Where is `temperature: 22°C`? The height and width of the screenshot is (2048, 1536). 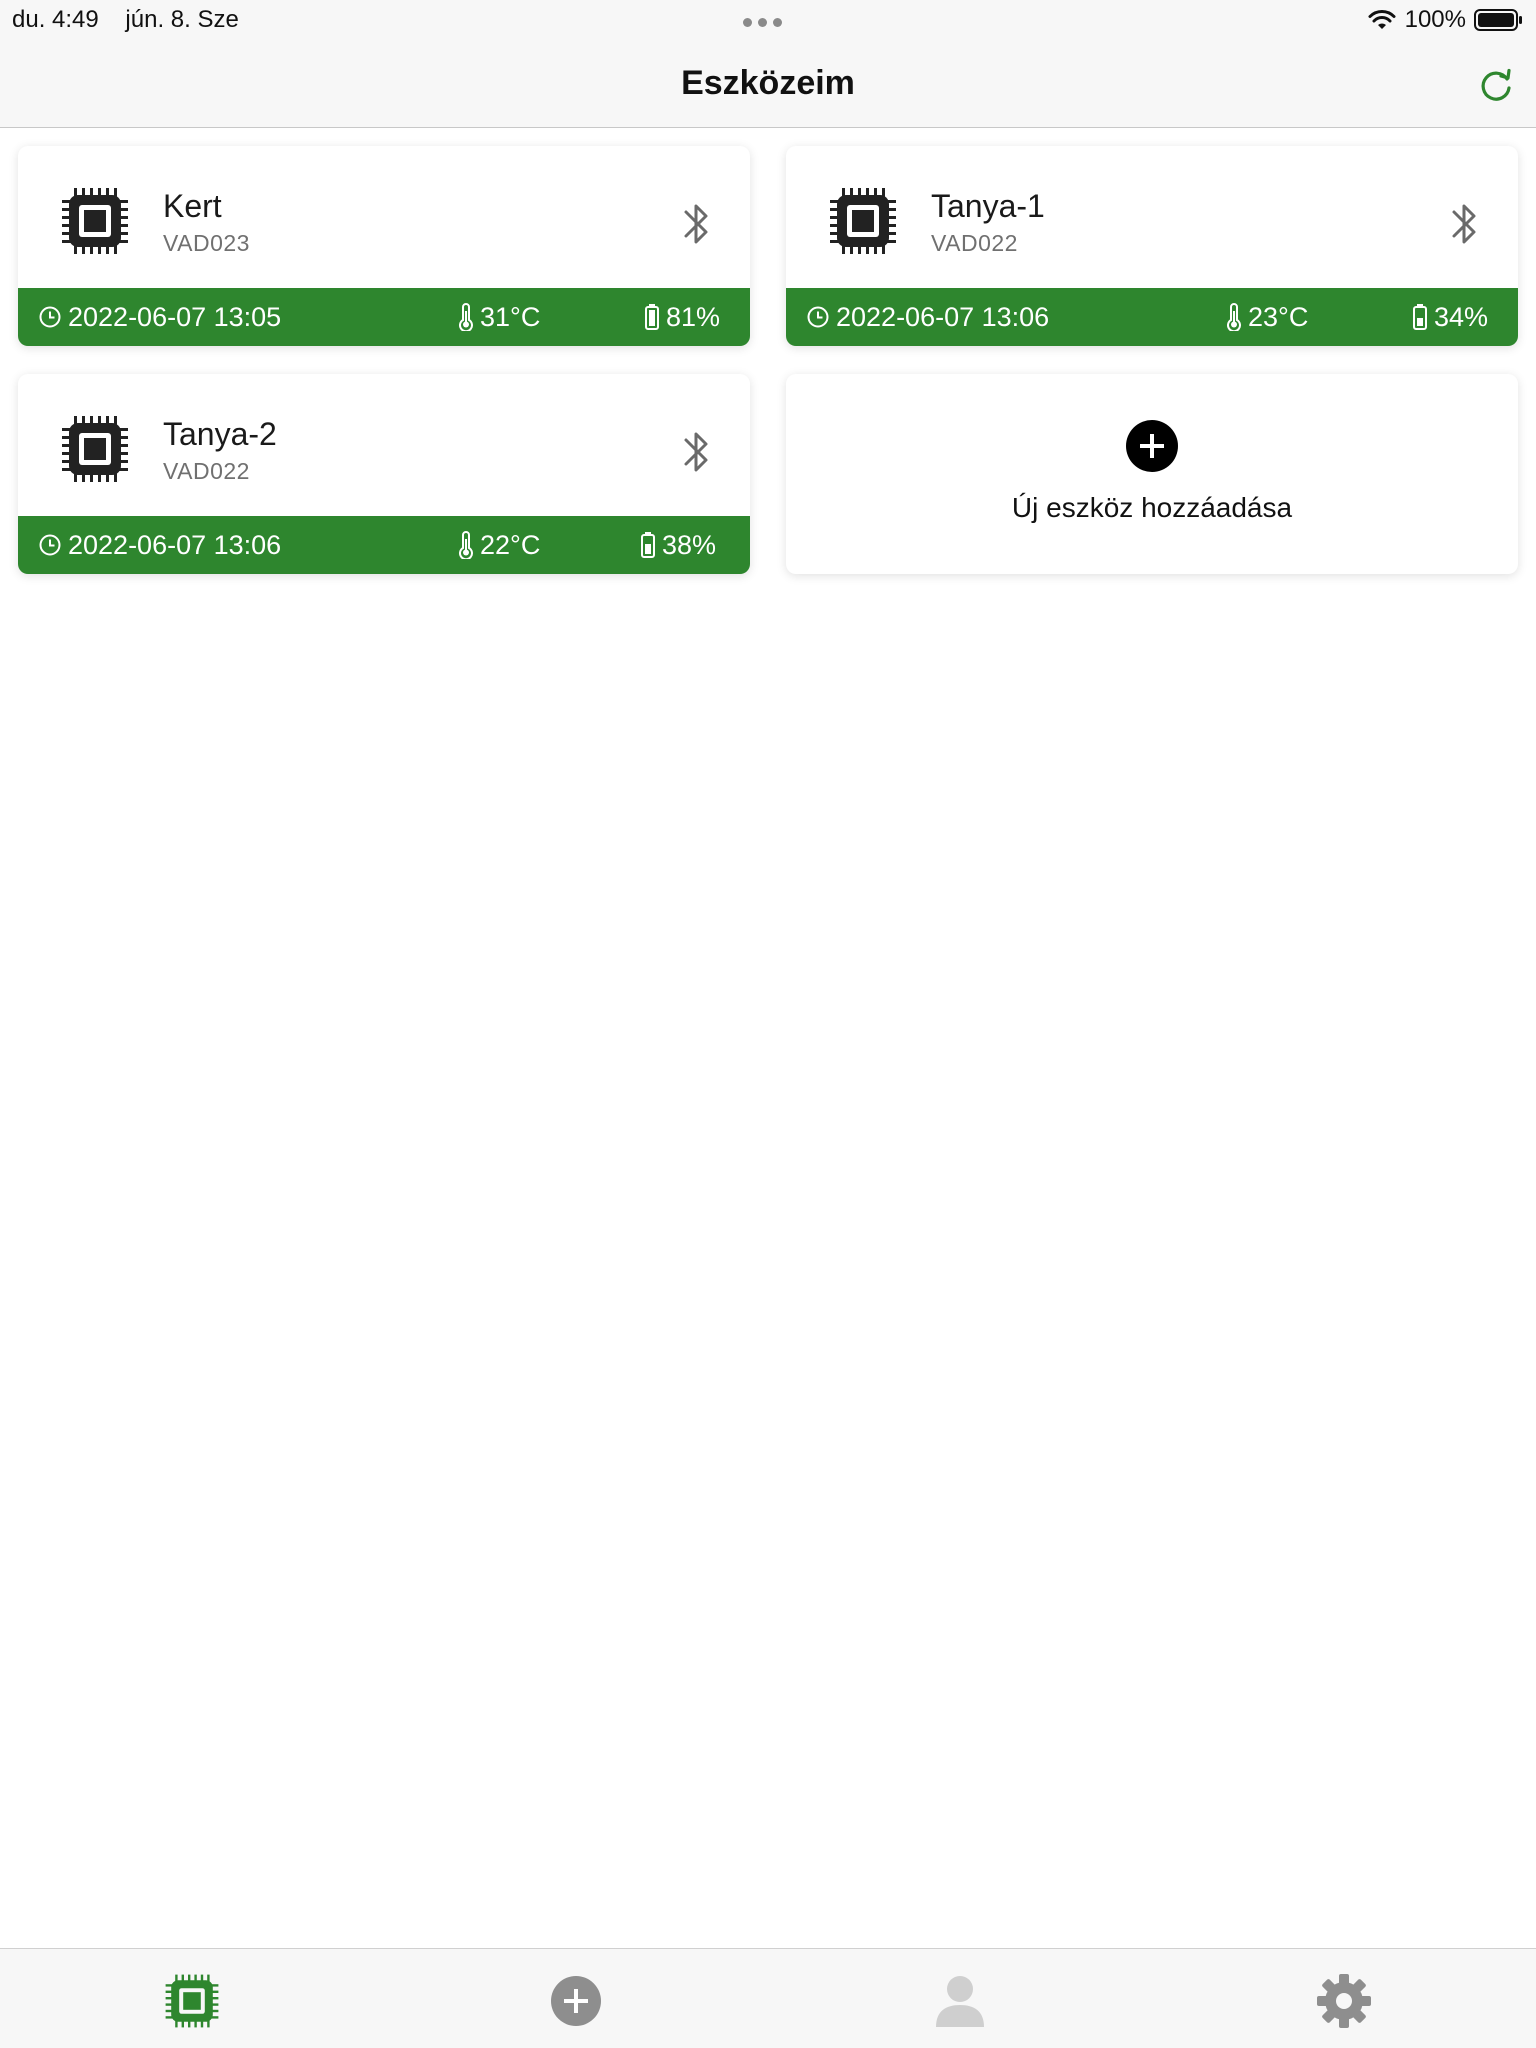 temperature: 22°C is located at coordinates (499, 545).